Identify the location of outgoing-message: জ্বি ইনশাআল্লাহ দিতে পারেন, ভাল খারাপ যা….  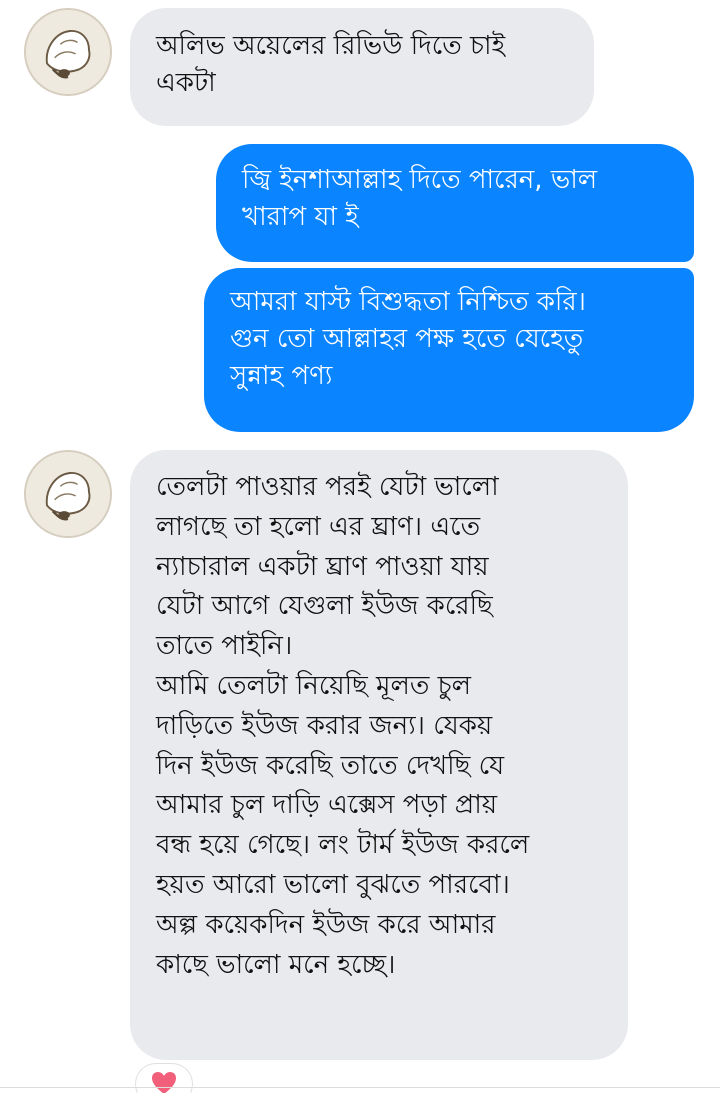
(455, 203).